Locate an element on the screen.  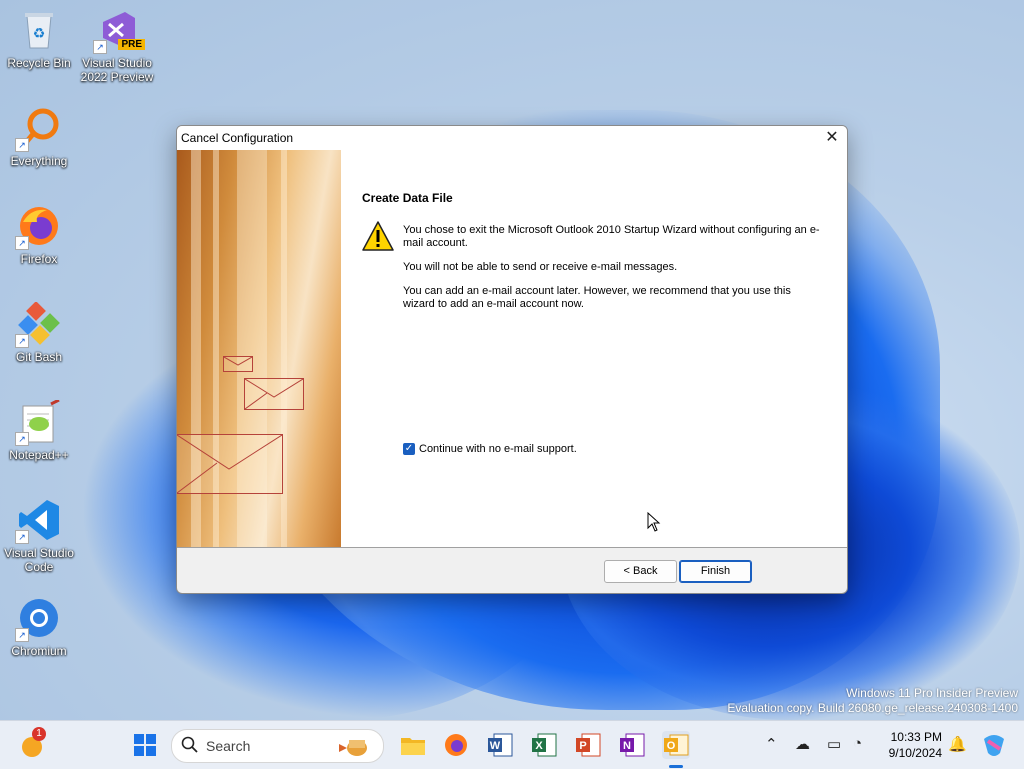
network-icon: ▭ is located at coordinates (834, 744).